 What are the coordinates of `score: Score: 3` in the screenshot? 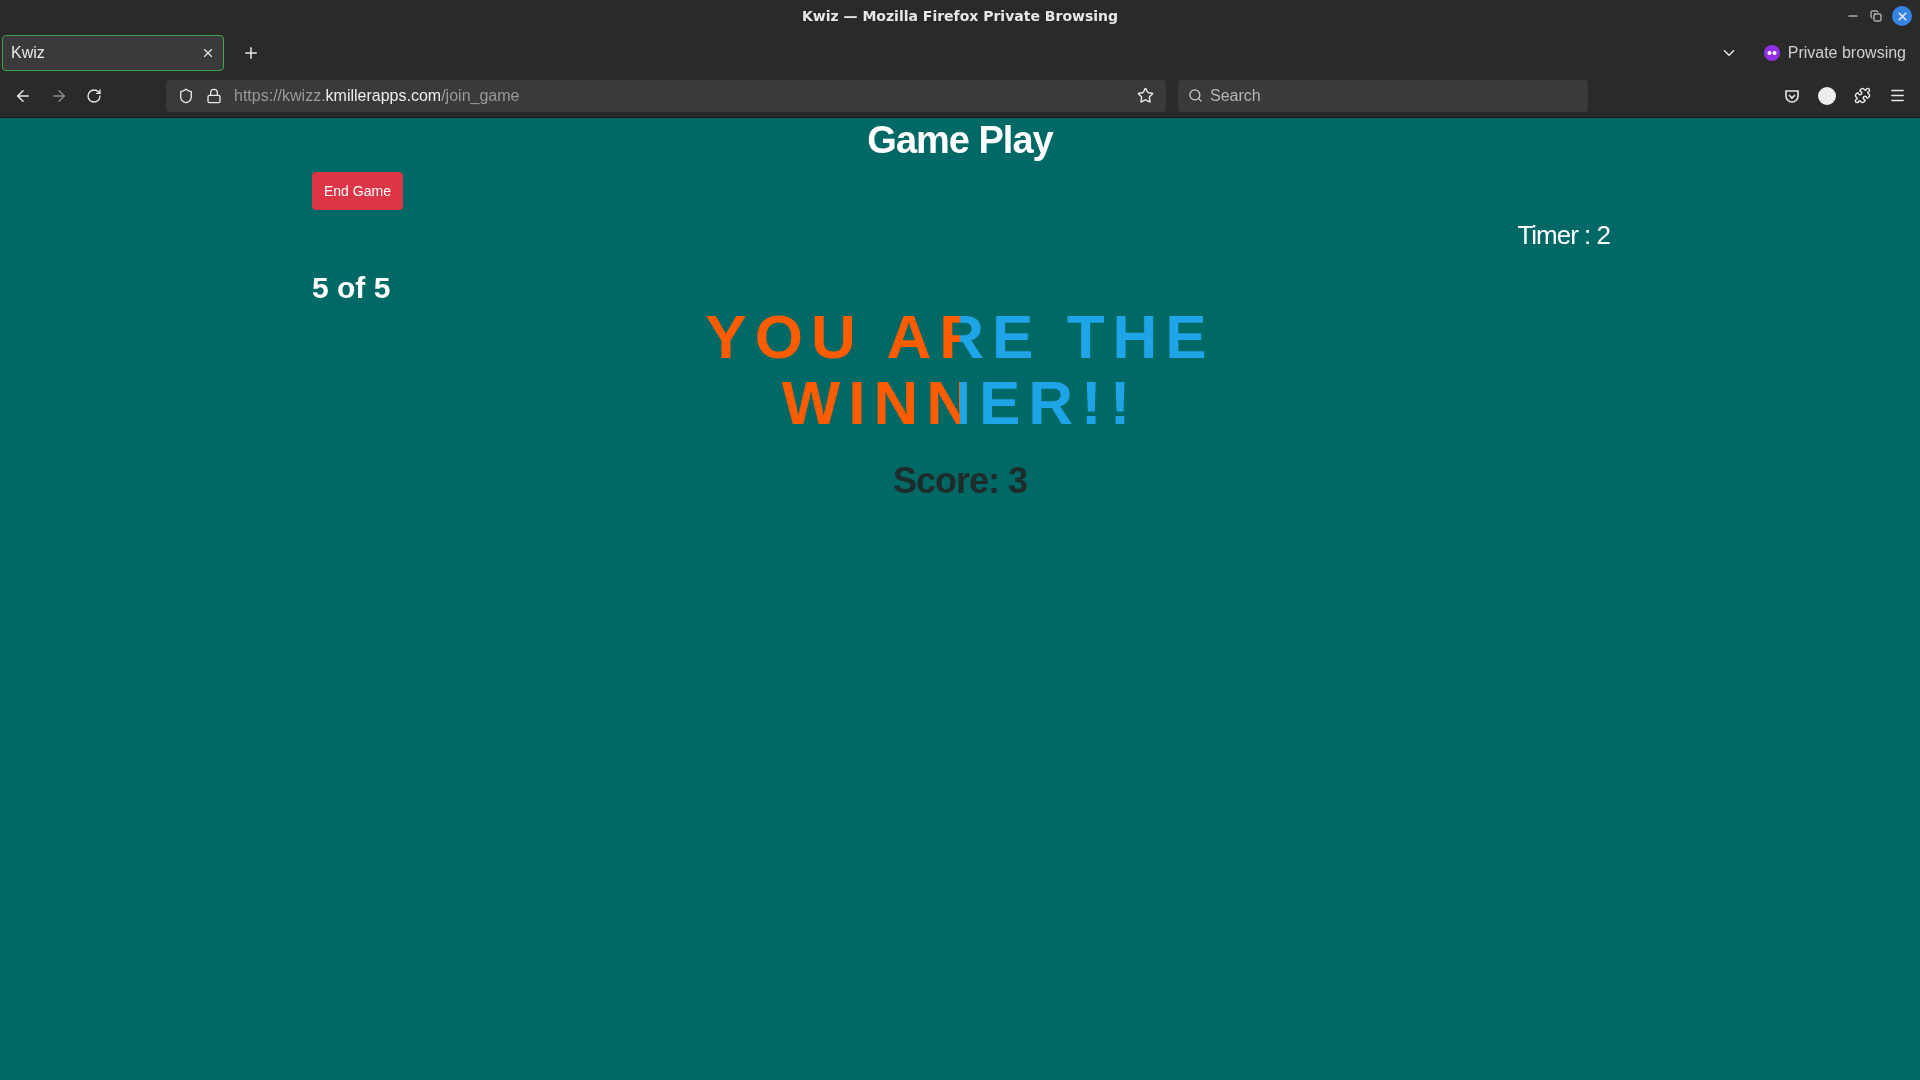 It's located at (960, 481).